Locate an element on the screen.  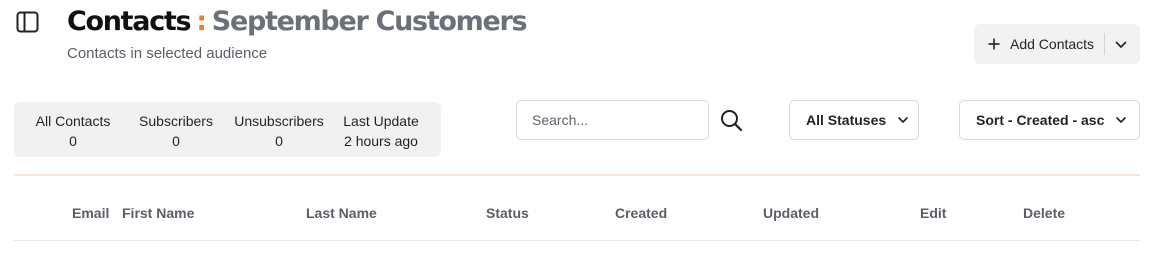
sort-label: Sort - Created - asc is located at coordinates (1040, 120).